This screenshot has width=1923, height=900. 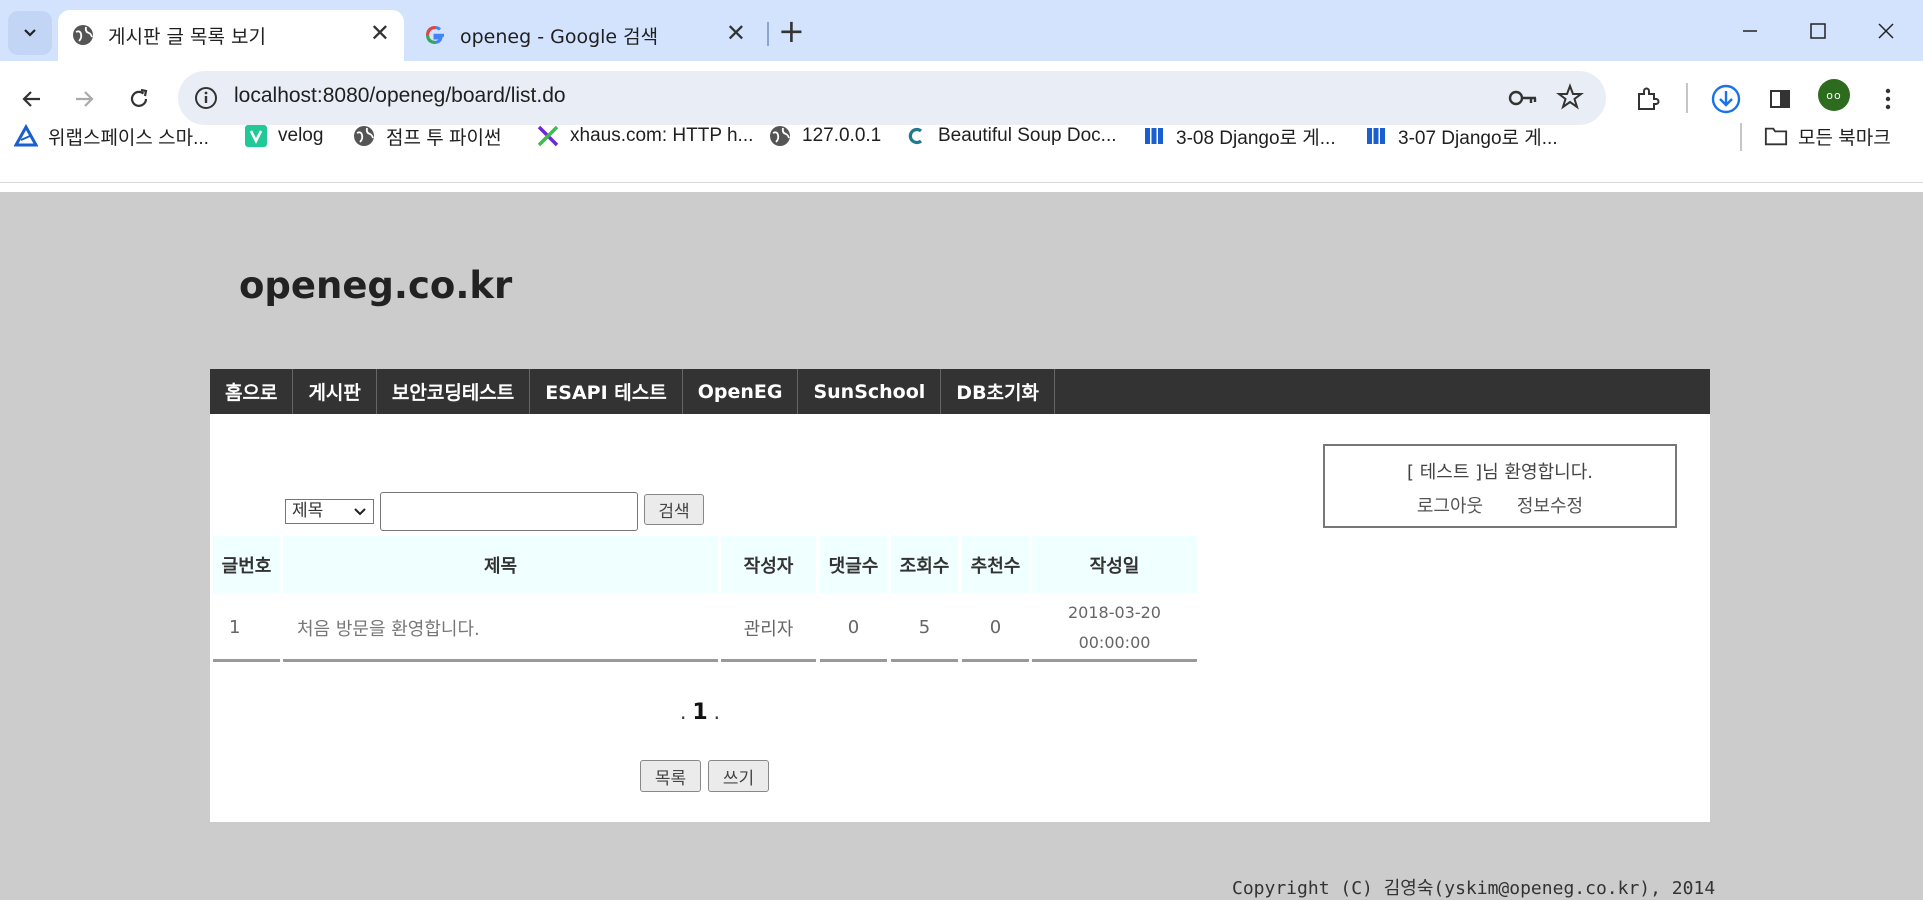 What do you see at coordinates (1687, 98) in the screenshot?
I see `toolbar-divider` at bounding box center [1687, 98].